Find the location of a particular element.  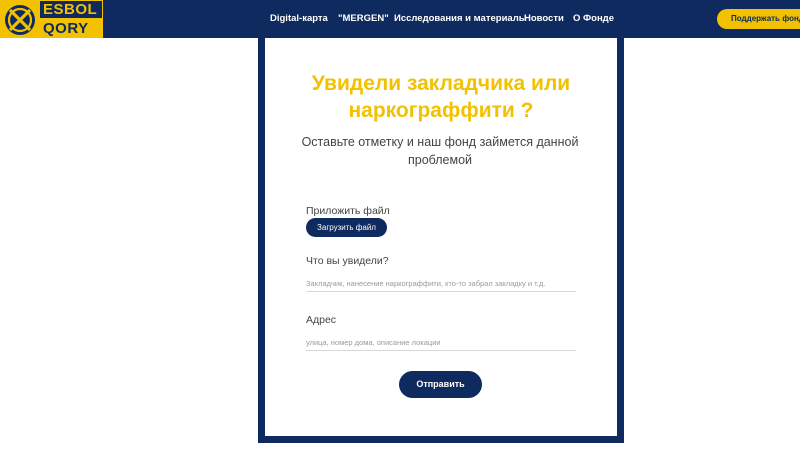

nav-digital-map: Digital-карта is located at coordinates (299, 18).